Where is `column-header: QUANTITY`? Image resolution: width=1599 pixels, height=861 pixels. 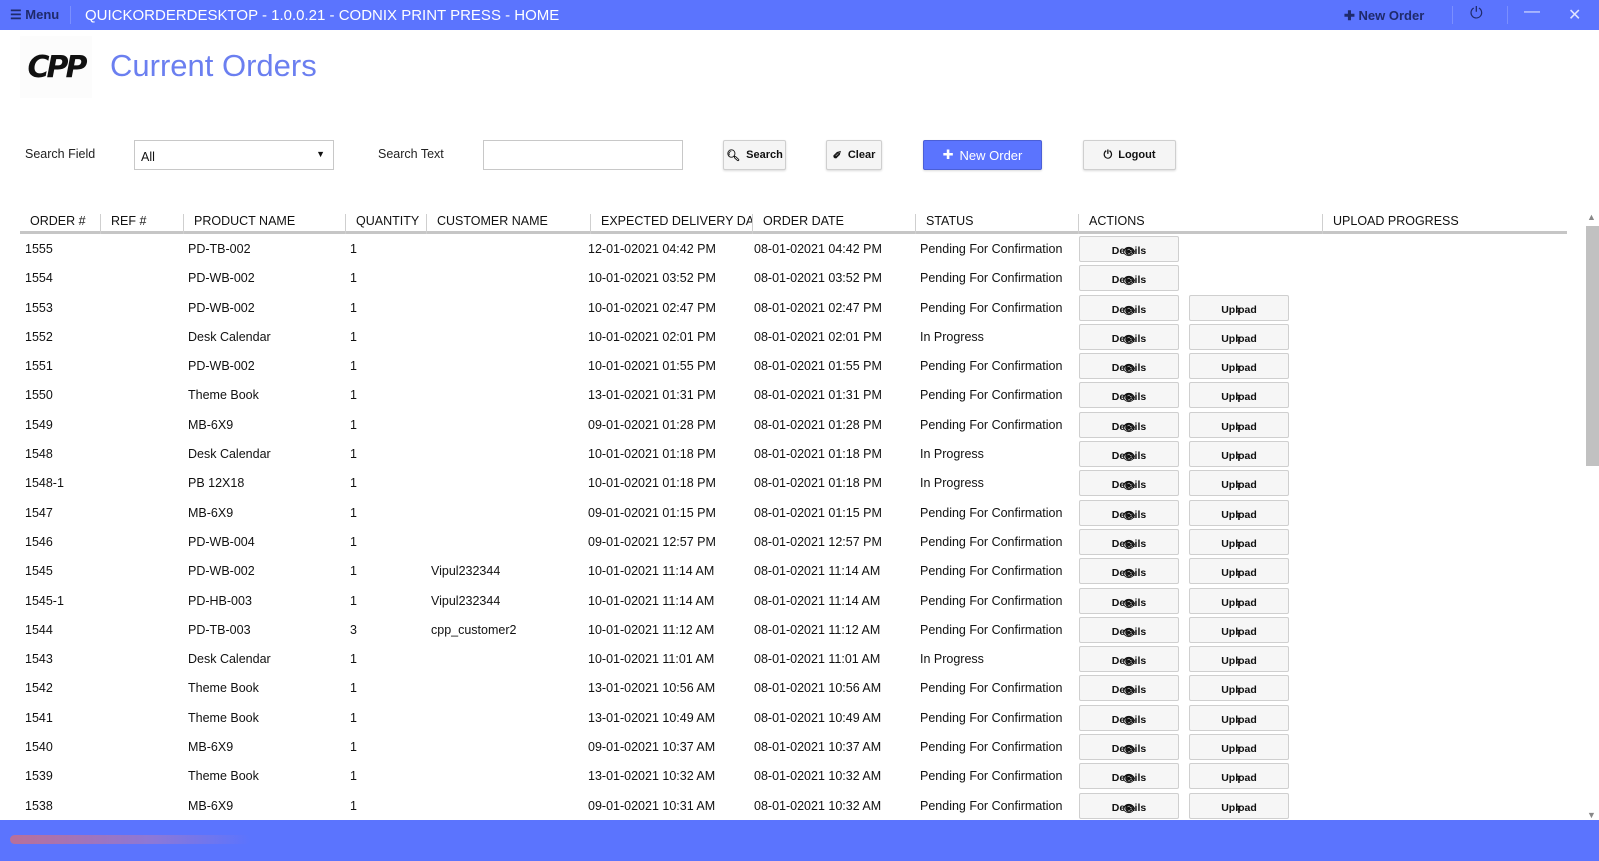 column-header: QUANTITY is located at coordinates (385, 224).